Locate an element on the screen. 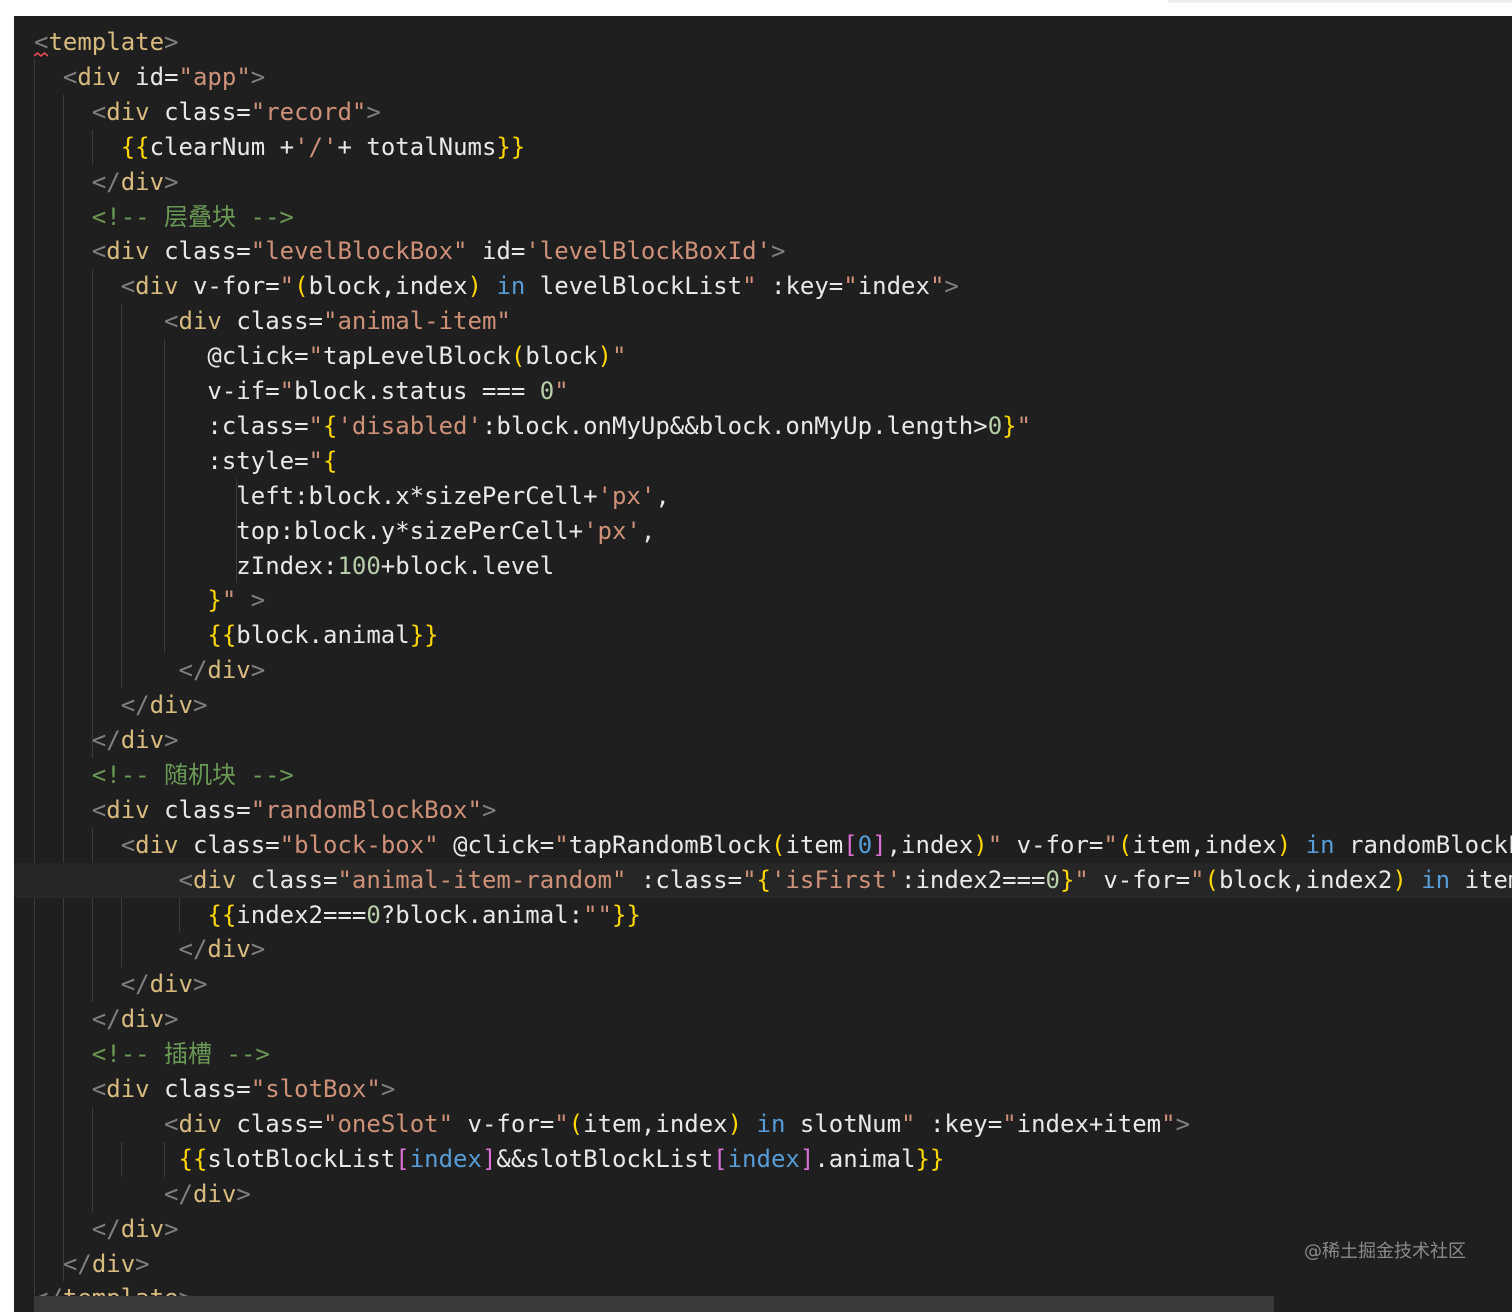  code-line: <div class="slotBox"> is located at coordinates (214, 1089).